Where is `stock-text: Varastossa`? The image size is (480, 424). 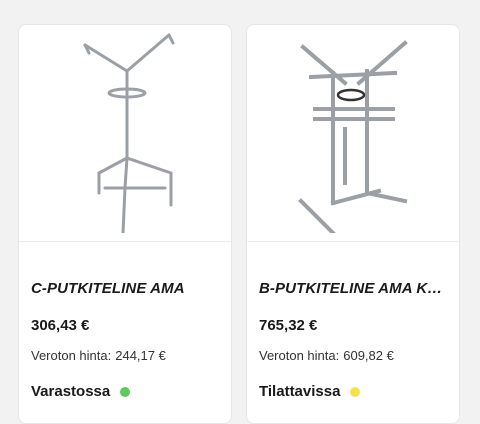
stock-text: Varastossa is located at coordinates (71, 391).